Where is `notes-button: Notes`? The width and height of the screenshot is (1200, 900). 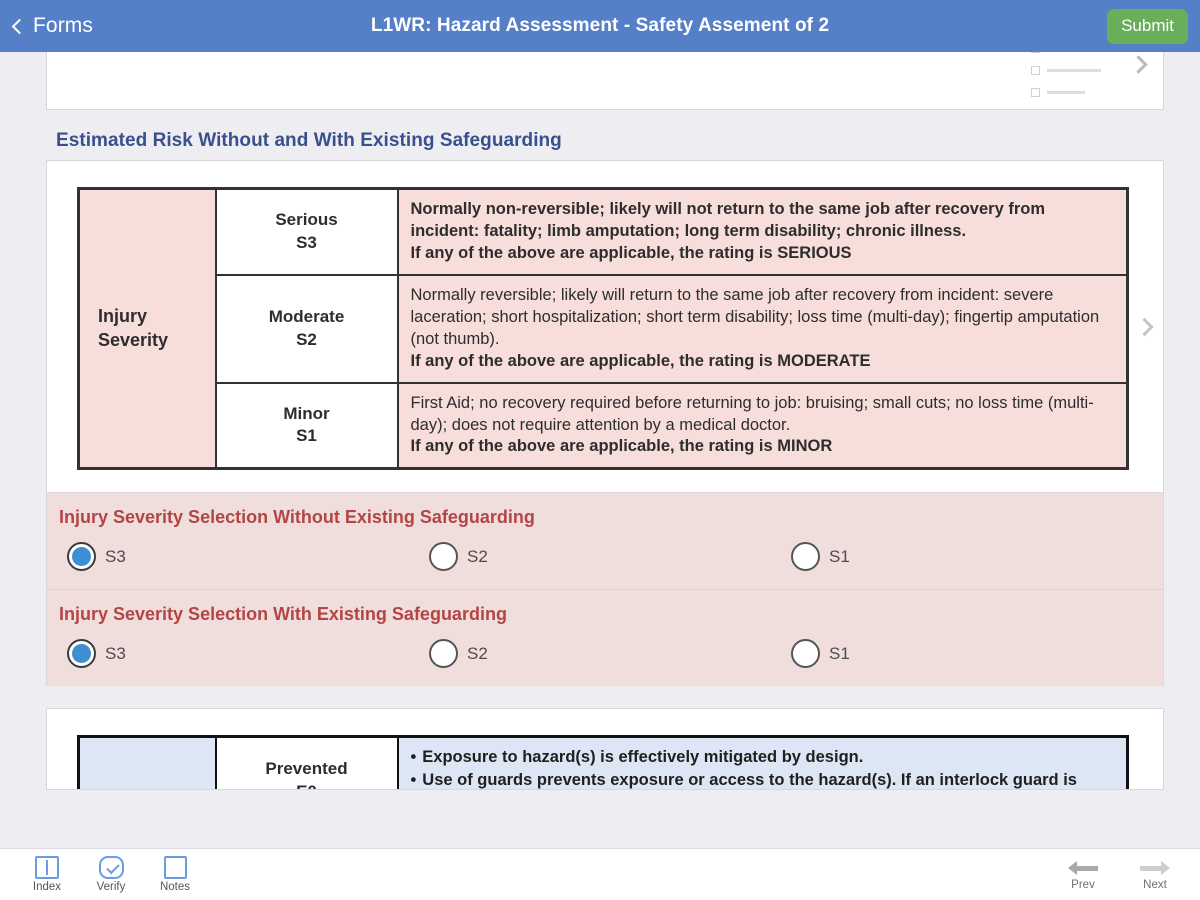
notes-button: Notes is located at coordinates (175, 874).